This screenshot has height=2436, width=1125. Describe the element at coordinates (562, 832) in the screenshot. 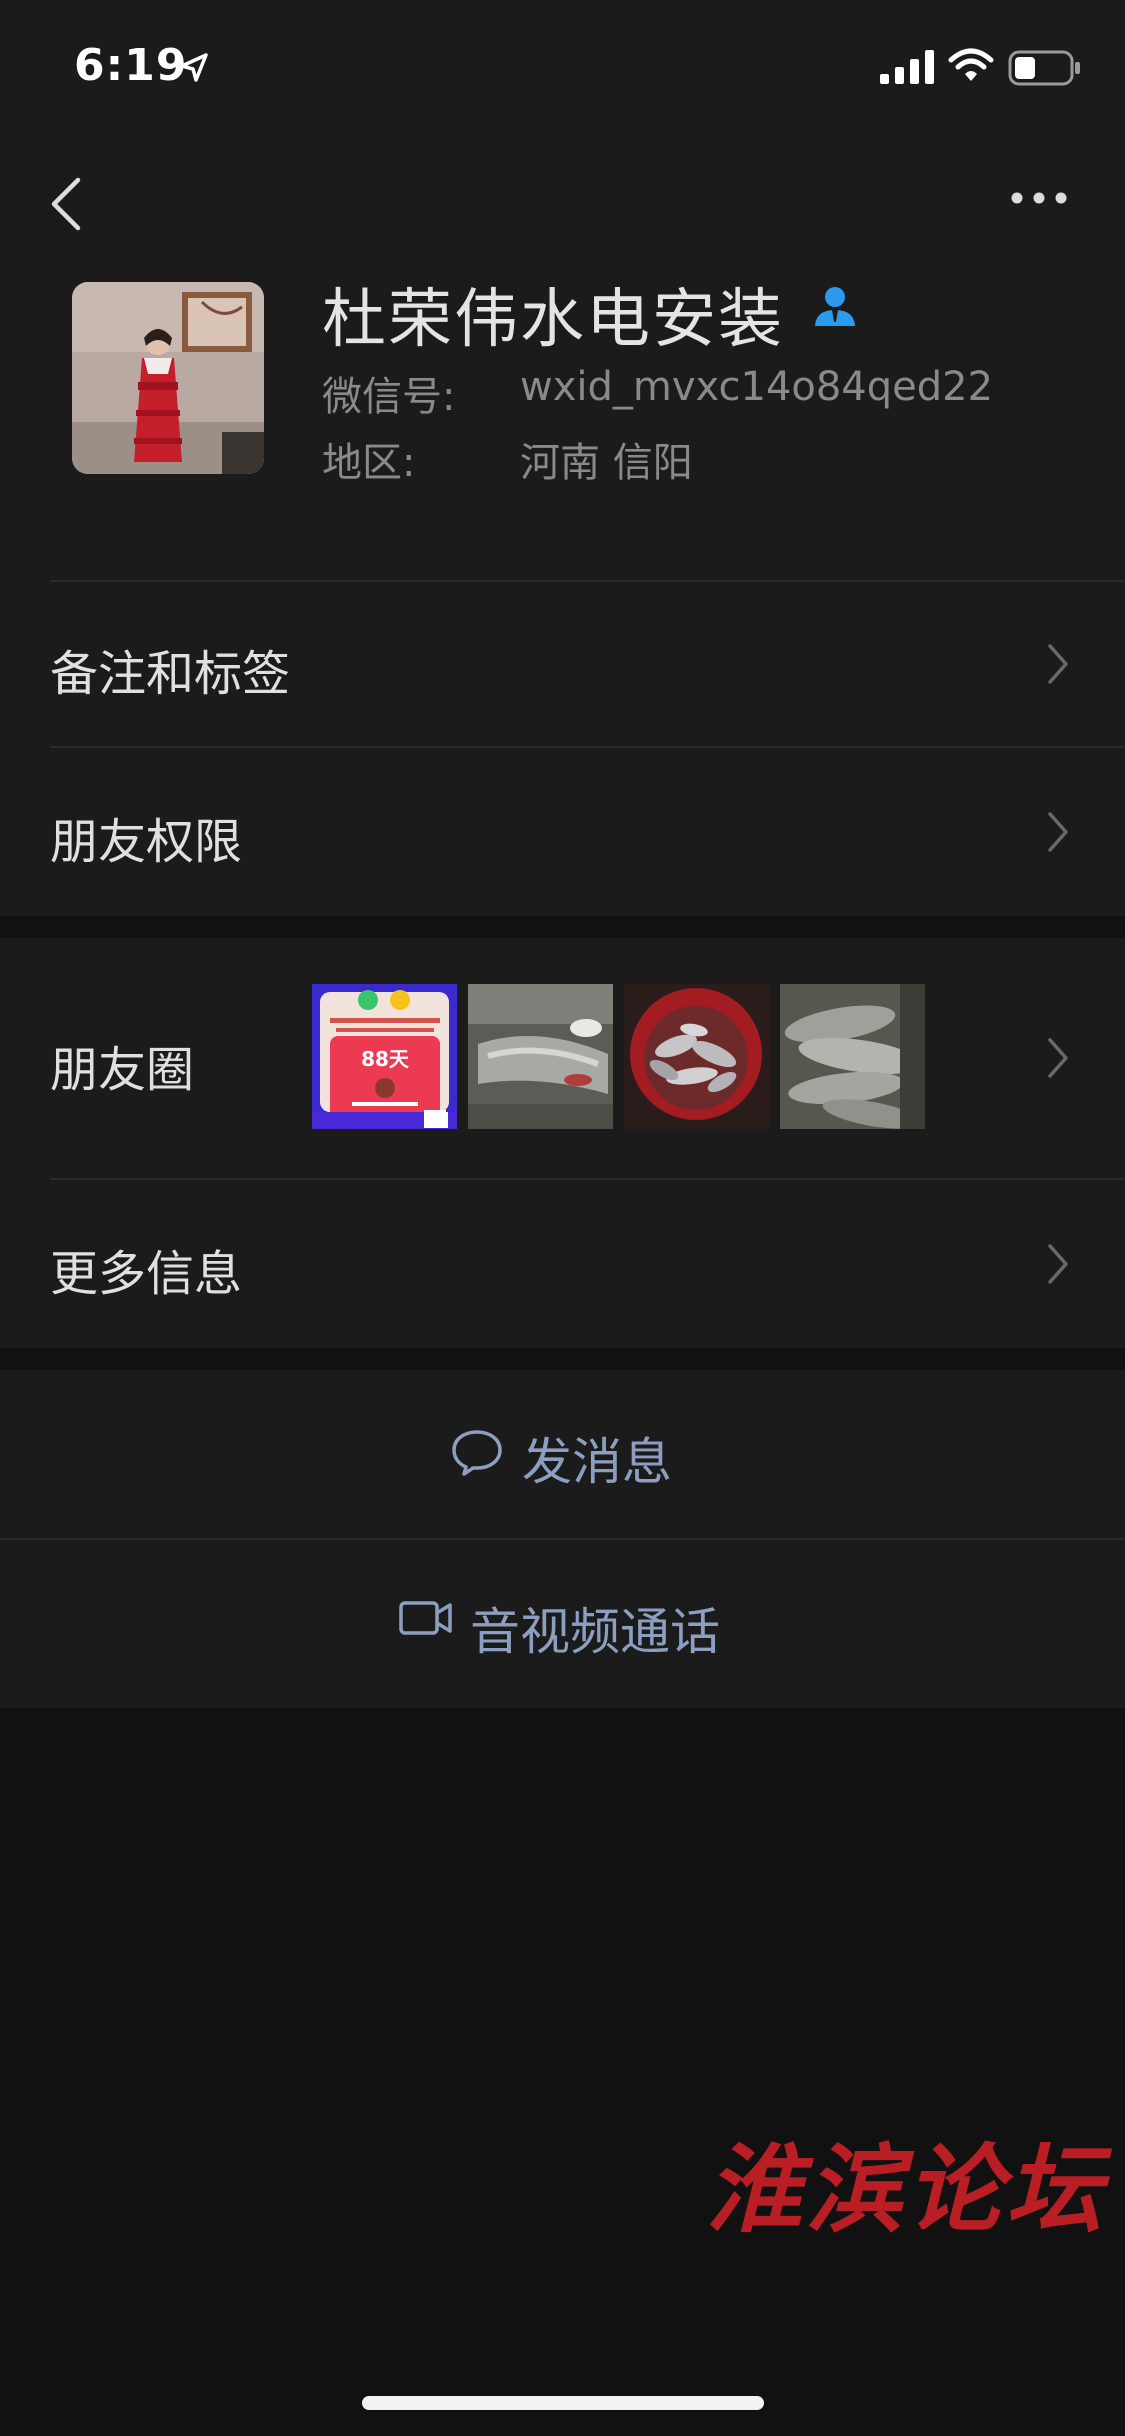

I see `friend-permissions-row: 朋友权限` at that location.